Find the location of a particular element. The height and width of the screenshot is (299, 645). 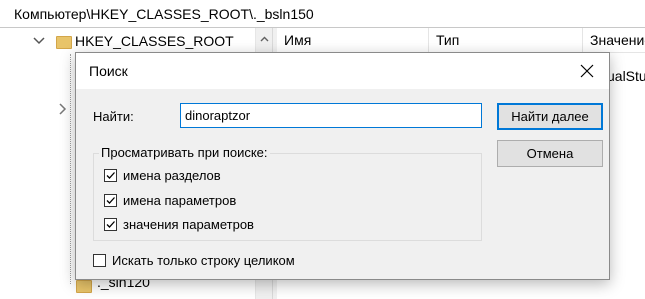

chevron-right-icon is located at coordinates (63, 109).